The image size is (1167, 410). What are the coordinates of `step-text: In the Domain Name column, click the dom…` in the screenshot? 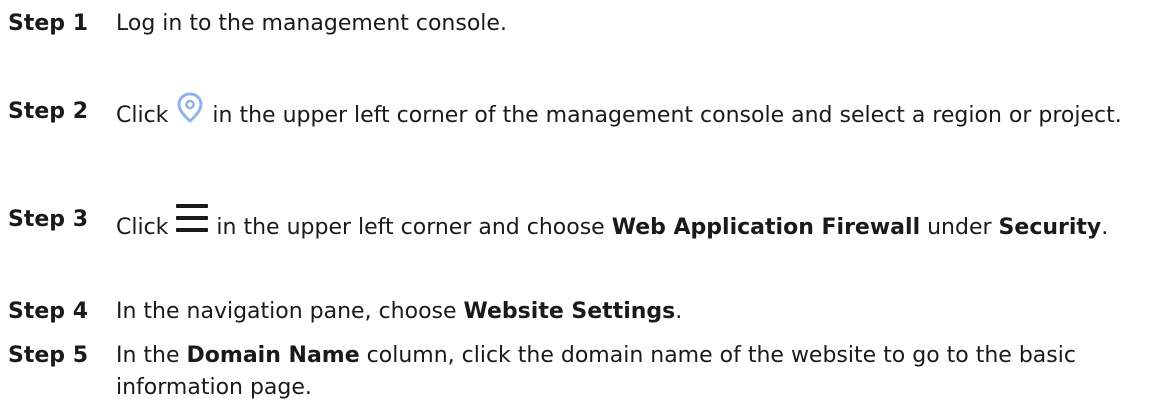 It's located at (637, 372).